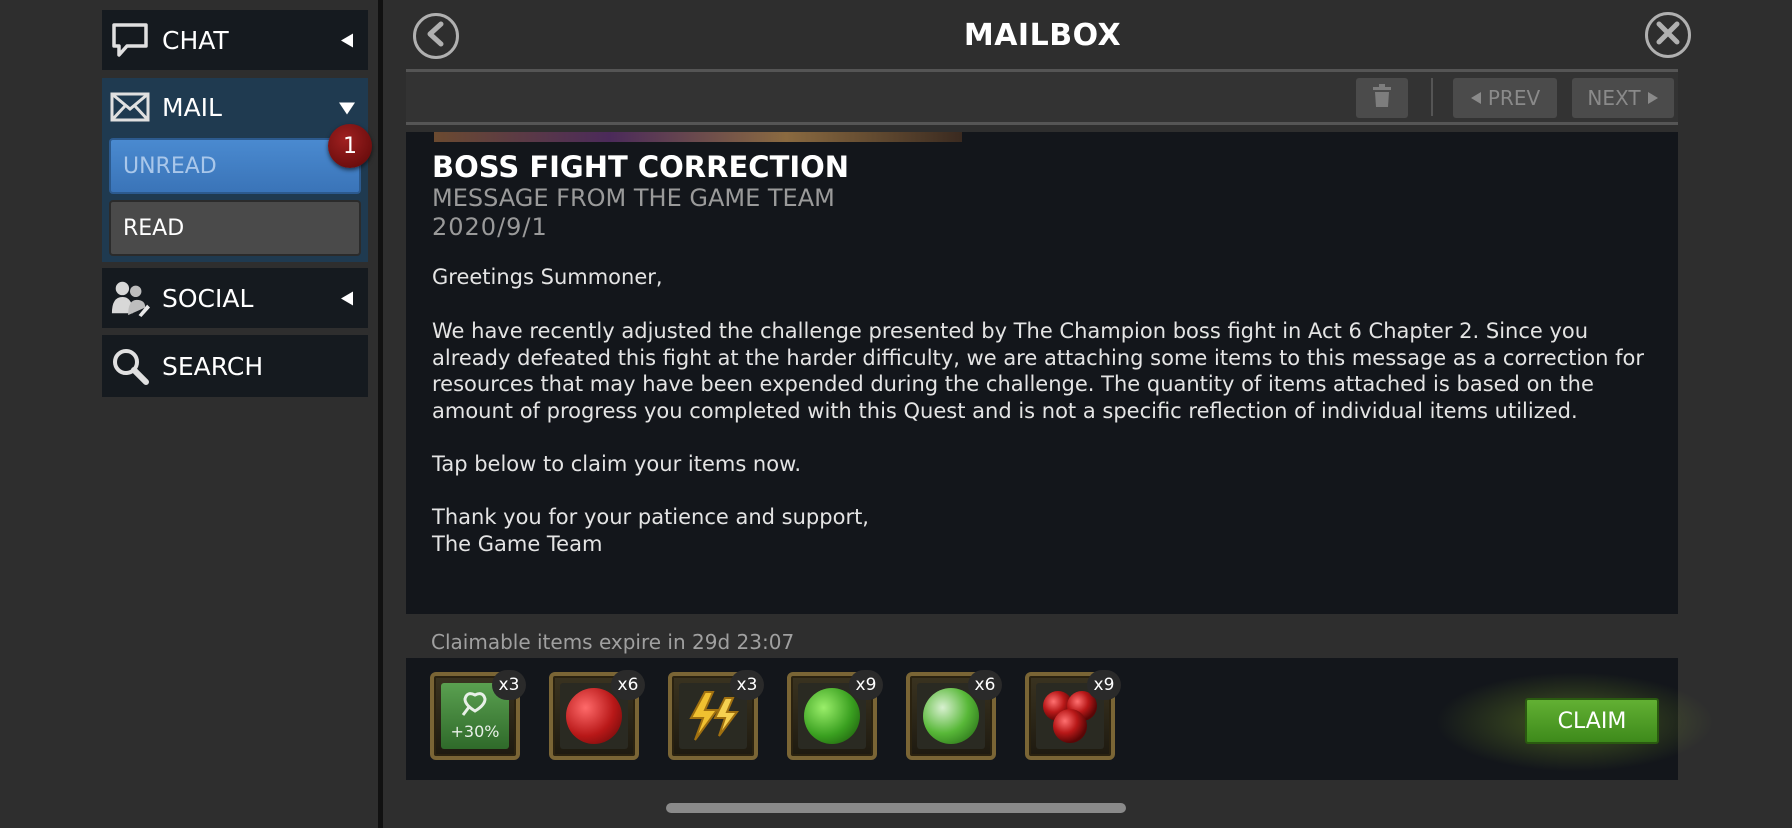 The image size is (1792, 828). Describe the element at coordinates (1042, 97) in the screenshot. I see `mail-toolbar: PREV NEXT` at that location.